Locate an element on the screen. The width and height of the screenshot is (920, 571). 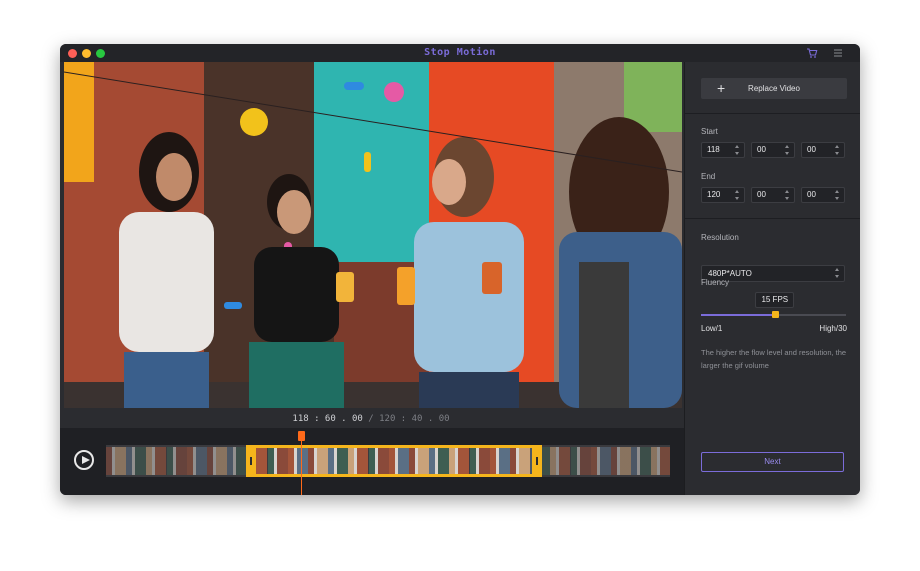
total-time: 120 : 40 . 00 is located at coordinates (414, 419).